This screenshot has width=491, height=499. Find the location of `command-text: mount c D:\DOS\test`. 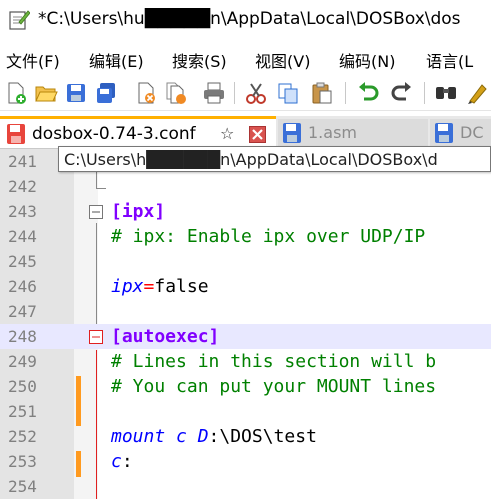

command-text: mount c D:\DOS\test is located at coordinates (214, 436).